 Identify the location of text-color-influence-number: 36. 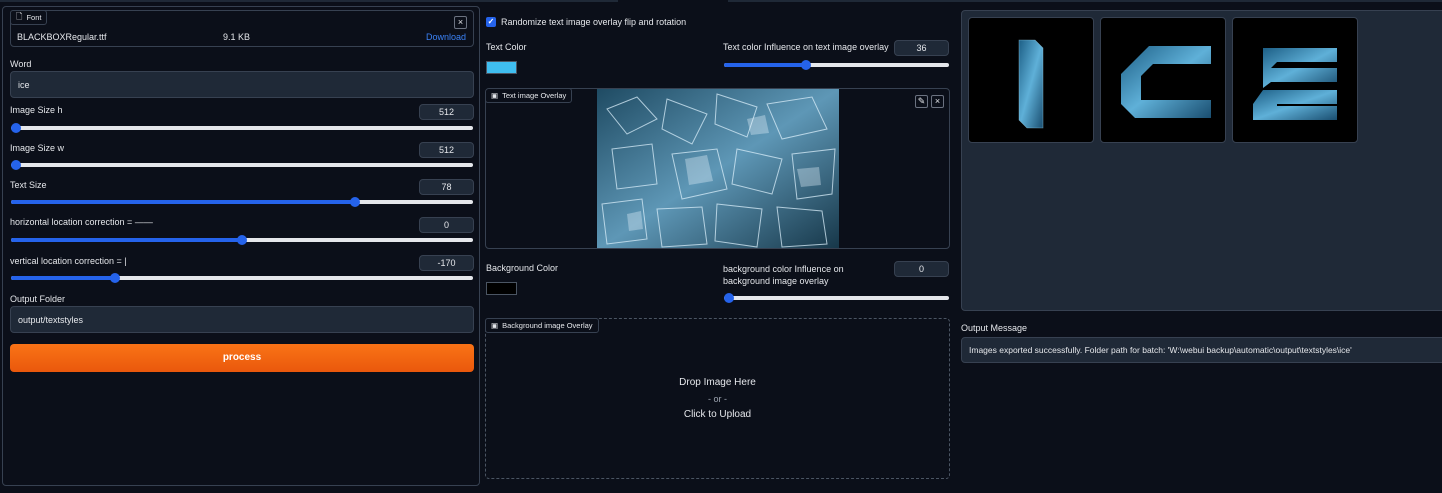
(921, 48).